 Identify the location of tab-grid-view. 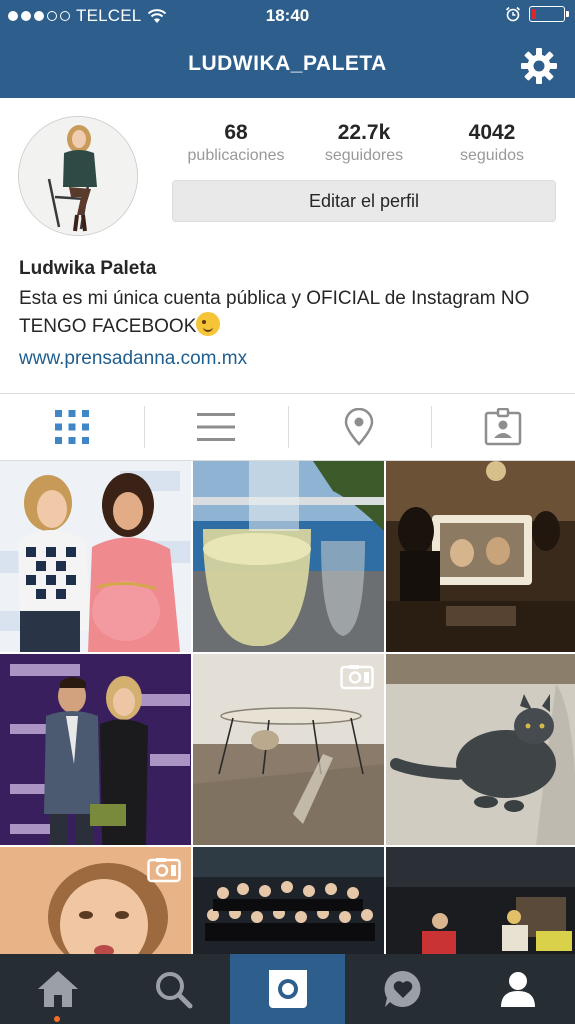
(72, 427).